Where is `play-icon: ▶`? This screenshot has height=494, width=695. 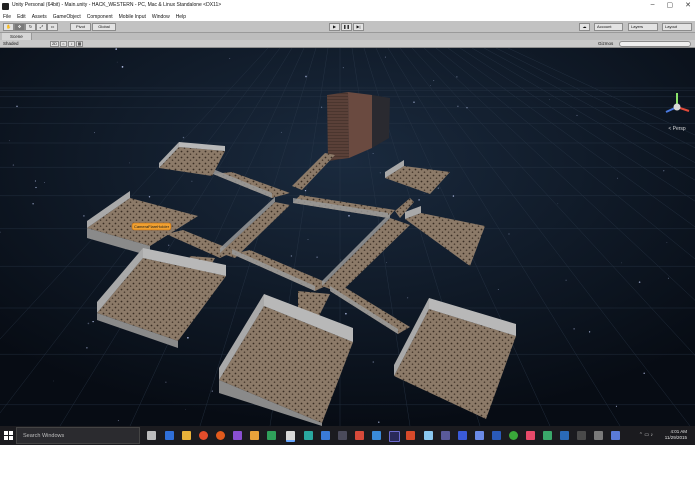 play-icon: ▶ is located at coordinates (334, 27).